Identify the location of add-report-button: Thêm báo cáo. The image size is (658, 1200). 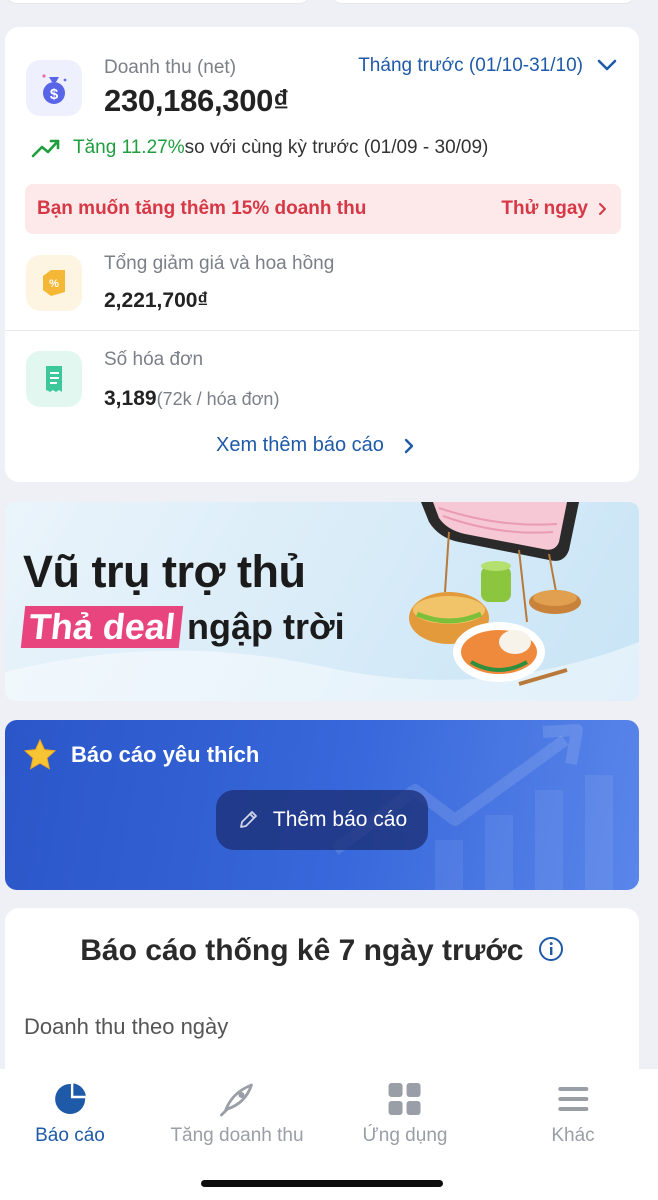
(322, 820).